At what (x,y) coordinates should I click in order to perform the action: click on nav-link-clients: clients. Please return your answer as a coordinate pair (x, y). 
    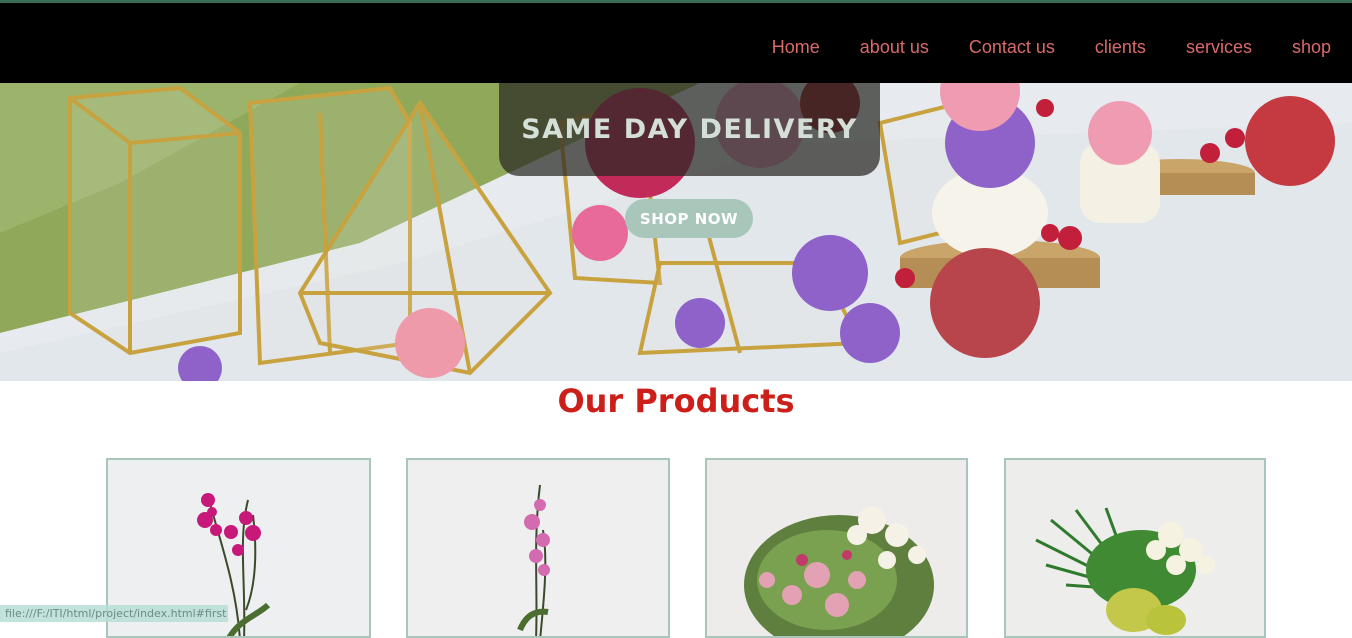
    Looking at the image, I should click on (1120, 47).